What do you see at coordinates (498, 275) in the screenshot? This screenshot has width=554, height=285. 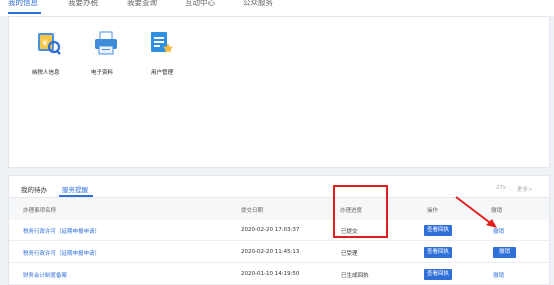 I see `revoke-link: 撤销` at bounding box center [498, 275].